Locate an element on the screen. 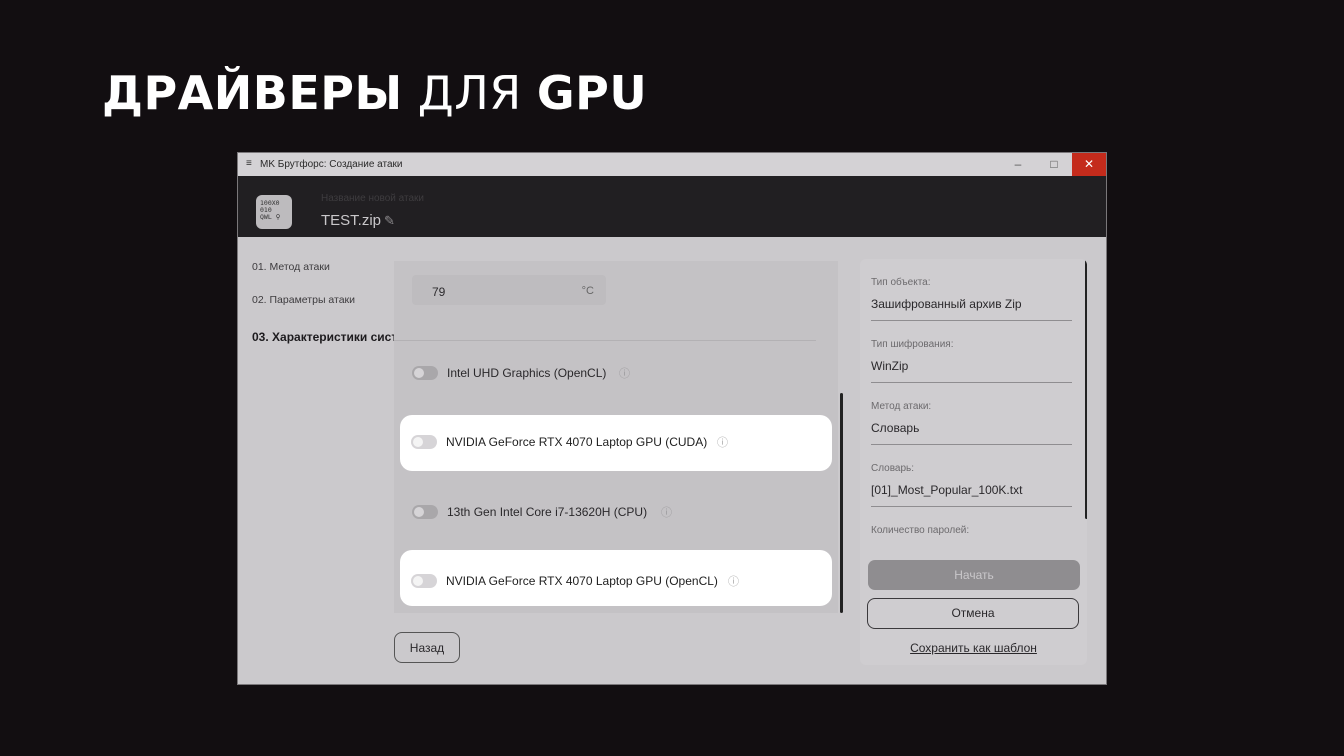 This screenshot has height=756, width=1344. app-logo: 100X0 010 QWL ⚲ is located at coordinates (274, 212).